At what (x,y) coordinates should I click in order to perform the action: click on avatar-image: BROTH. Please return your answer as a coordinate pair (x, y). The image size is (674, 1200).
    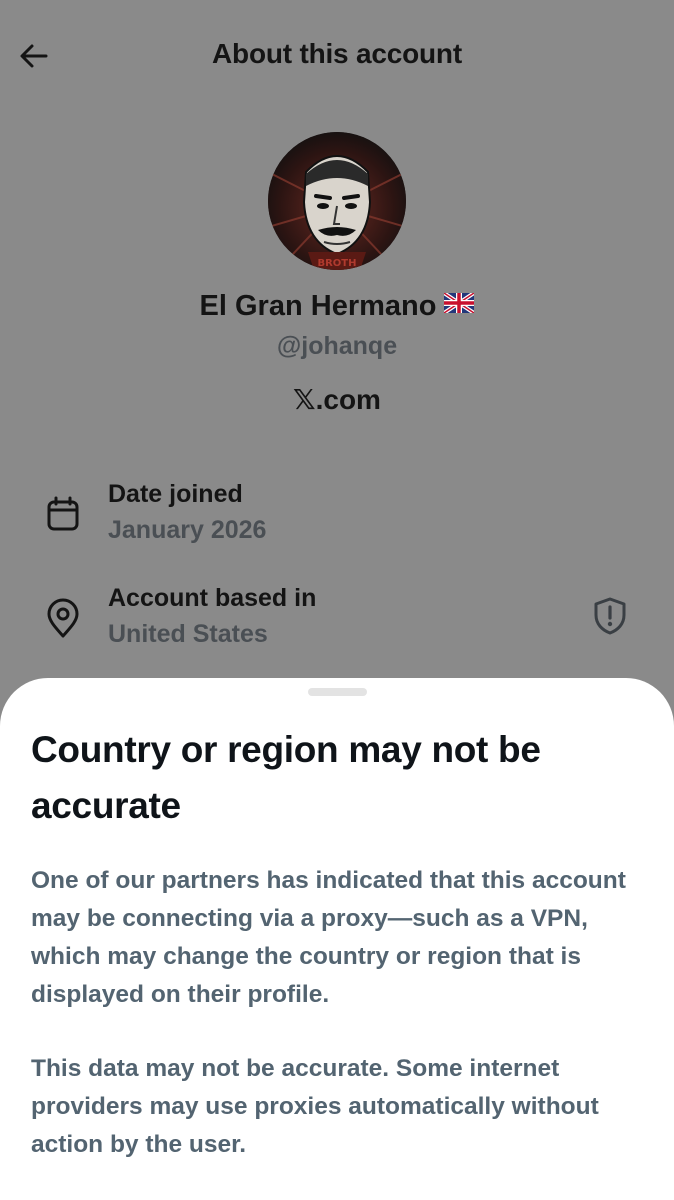
    Looking at the image, I should click on (337, 201).